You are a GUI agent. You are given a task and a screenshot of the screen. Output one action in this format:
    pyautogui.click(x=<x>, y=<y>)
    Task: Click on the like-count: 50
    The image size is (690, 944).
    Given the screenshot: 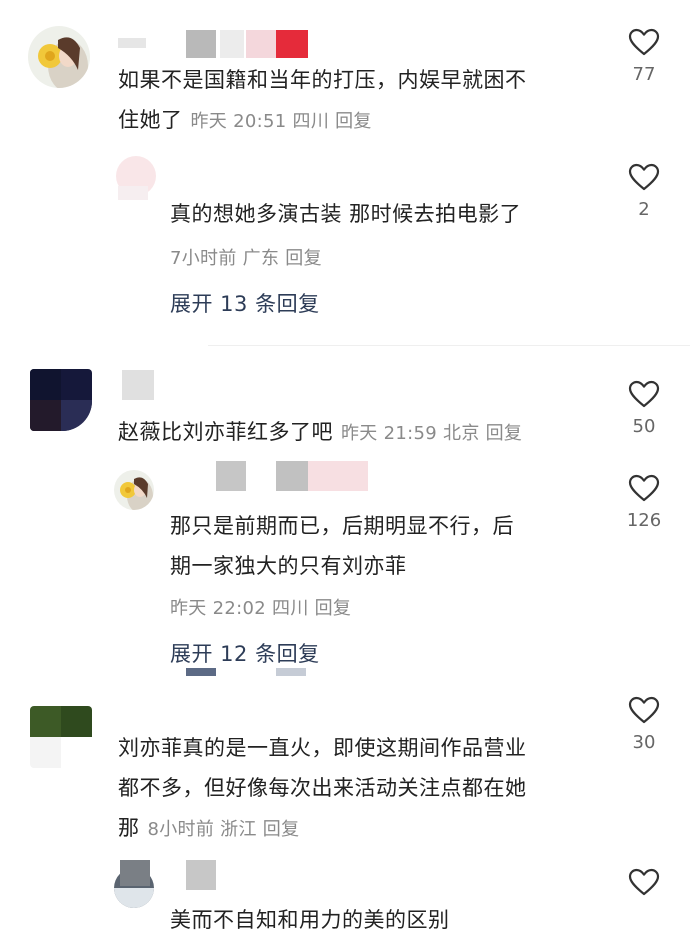 What is the action you would take?
    pyautogui.click(x=644, y=426)
    